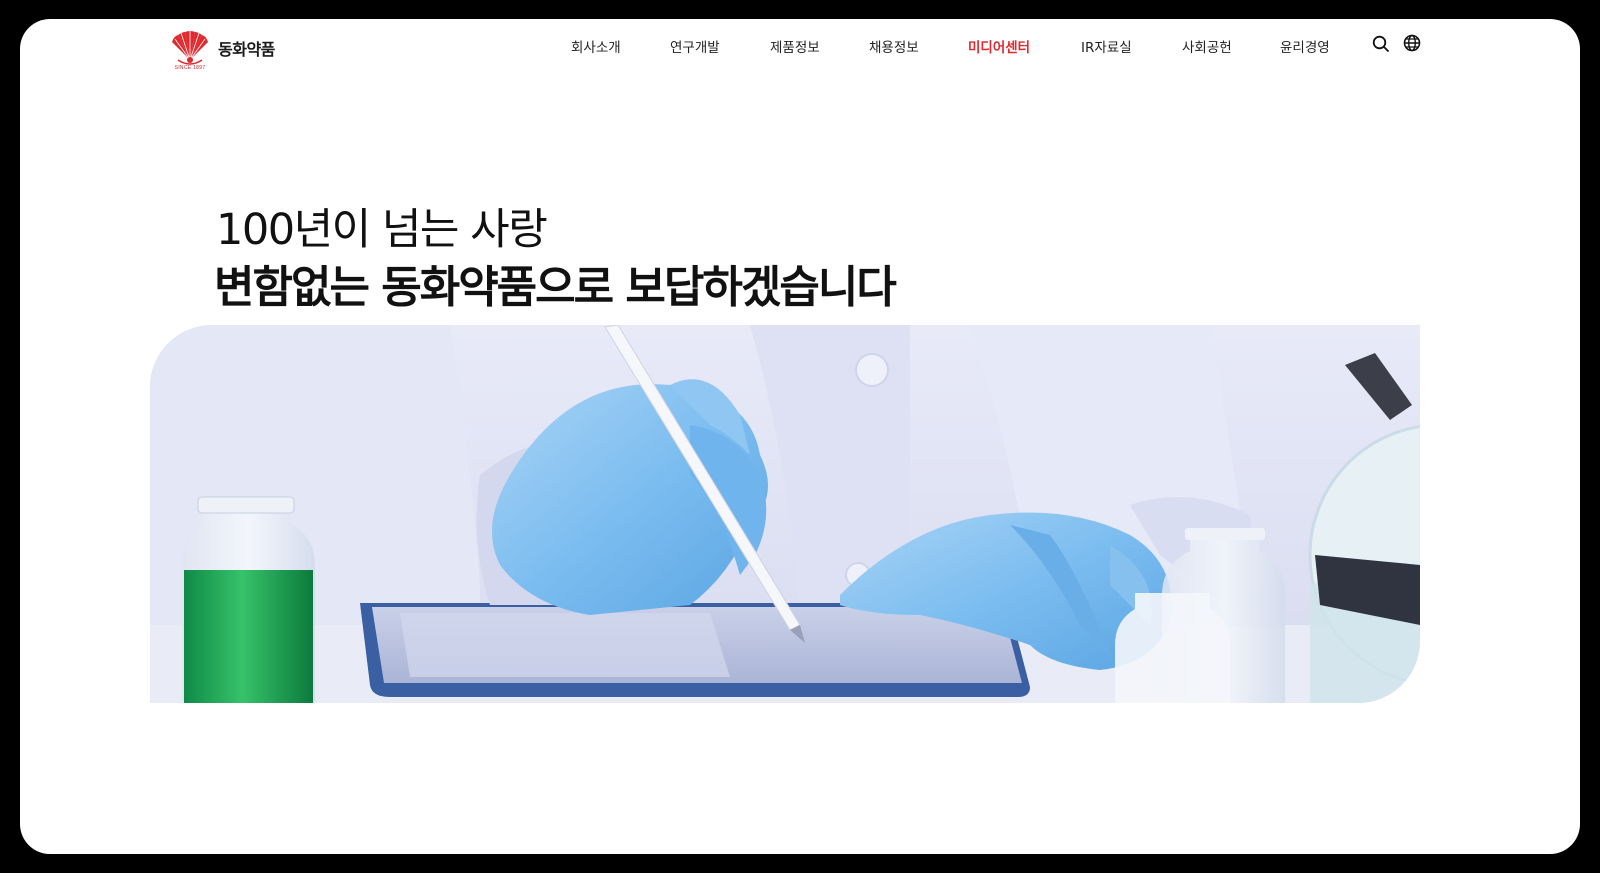  Describe the element at coordinates (999, 46) in the screenshot. I see `nav-item-media-center: 미디어센터` at that location.